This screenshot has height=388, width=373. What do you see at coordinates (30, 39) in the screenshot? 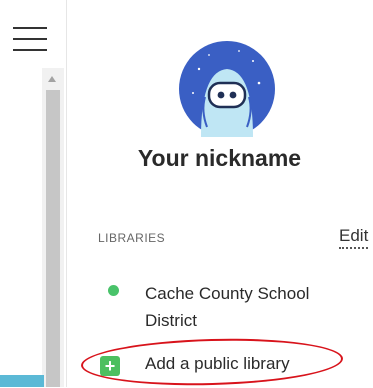
I see `hamburger-menu-icon` at bounding box center [30, 39].